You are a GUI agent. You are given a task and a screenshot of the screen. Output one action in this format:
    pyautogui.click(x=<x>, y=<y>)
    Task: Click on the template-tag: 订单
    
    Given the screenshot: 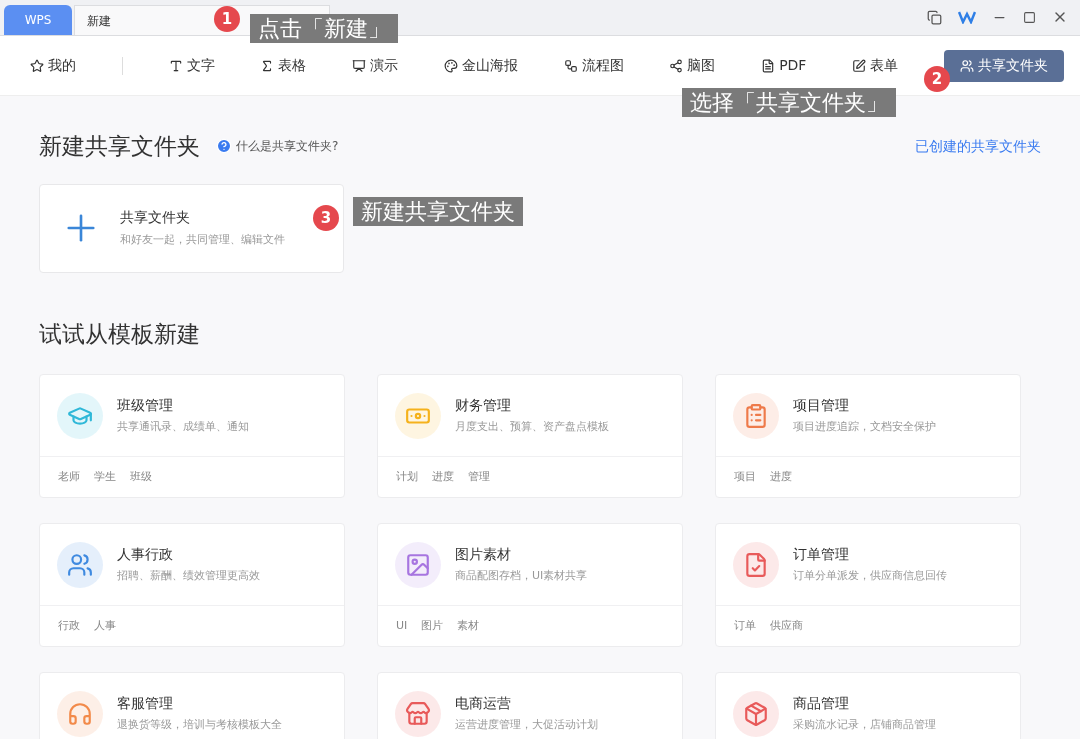 What is the action you would take?
    pyautogui.click(x=745, y=626)
    